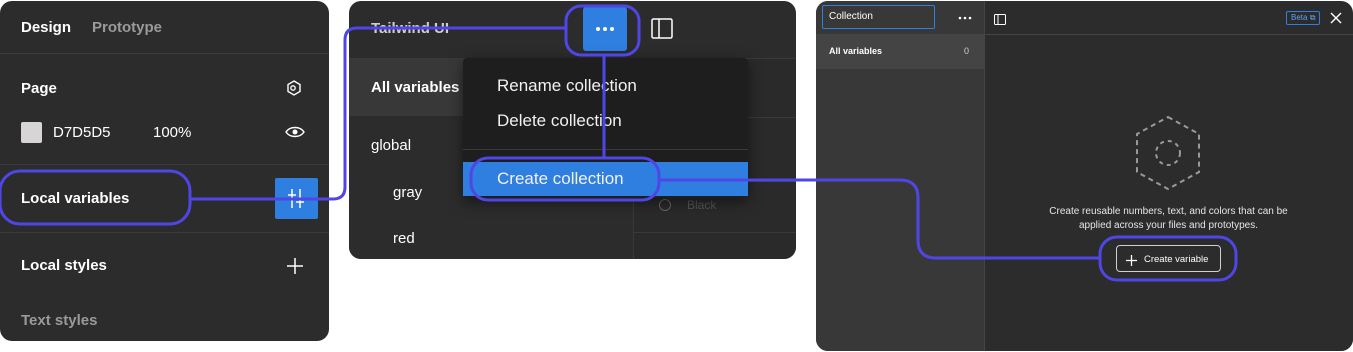 The height and width of the screenshot is (352, 1353). I want to click on plus-icon, so click(1131, 259).